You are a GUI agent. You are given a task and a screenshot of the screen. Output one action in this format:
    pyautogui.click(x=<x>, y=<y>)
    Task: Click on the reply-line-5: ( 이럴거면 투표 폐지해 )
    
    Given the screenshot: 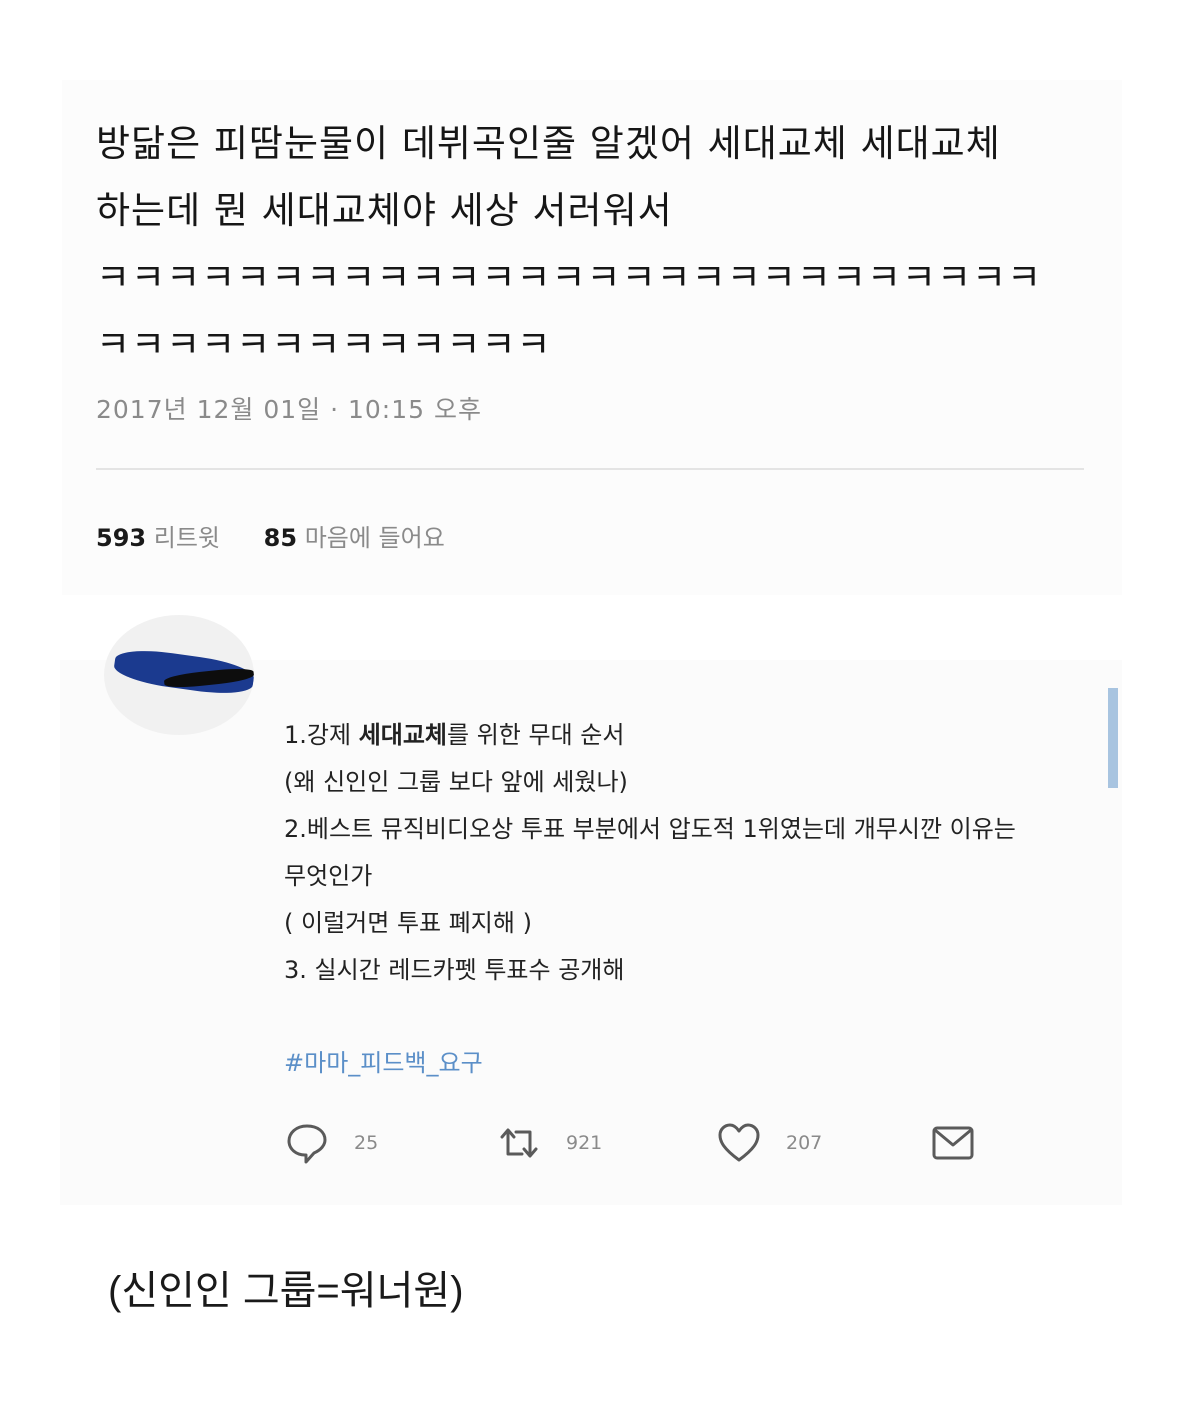 What is the action you would take?
    pyautogui.click(x=408, y=923)
    